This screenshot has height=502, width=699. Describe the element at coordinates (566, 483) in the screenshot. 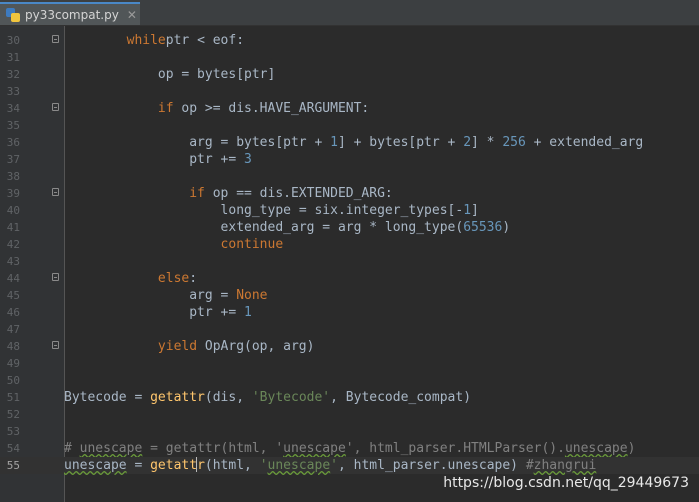

I see `watermark-text: https://blog.csdn.net/qq_29449673` at that location.